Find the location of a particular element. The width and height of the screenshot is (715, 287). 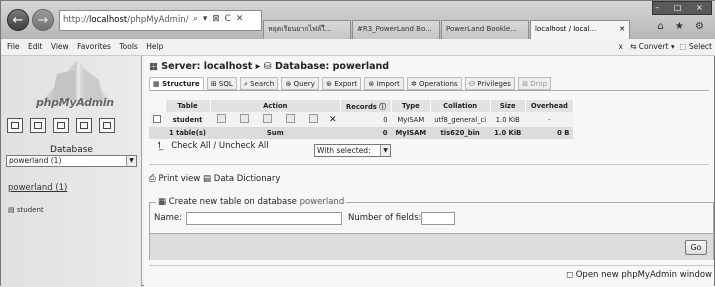

header-table: Table is located at coordinates (188, 106).